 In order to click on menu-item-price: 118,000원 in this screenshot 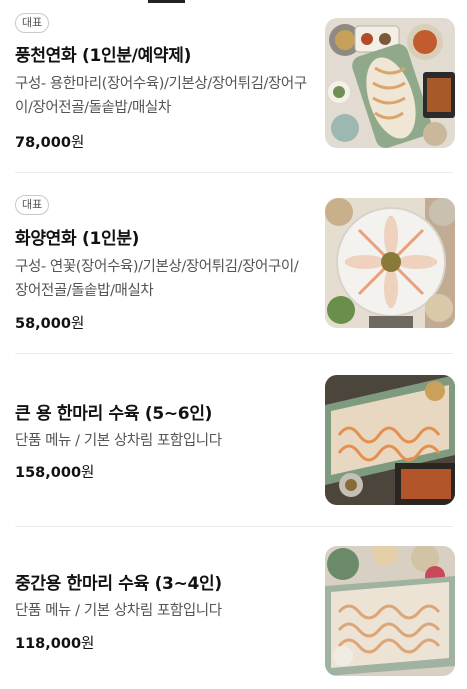, I will do `click(54, 642)`.